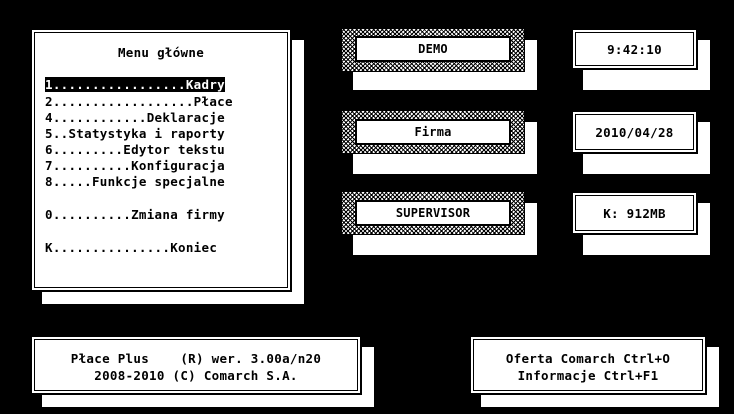 This screenshot has width=734, height=414. I want to click on disk-box: K: 912MB, so click(634, 213).